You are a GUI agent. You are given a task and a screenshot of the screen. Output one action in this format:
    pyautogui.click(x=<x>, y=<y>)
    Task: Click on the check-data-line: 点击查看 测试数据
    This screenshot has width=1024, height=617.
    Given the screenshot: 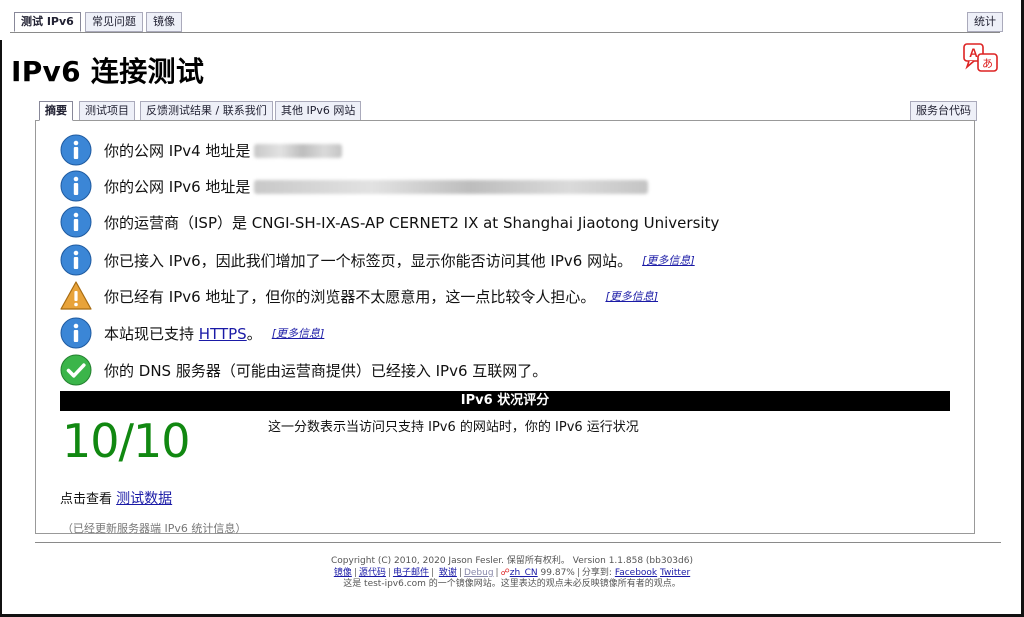 What is the action you would take?
    pyautogui.click(x=116, y=498)
    